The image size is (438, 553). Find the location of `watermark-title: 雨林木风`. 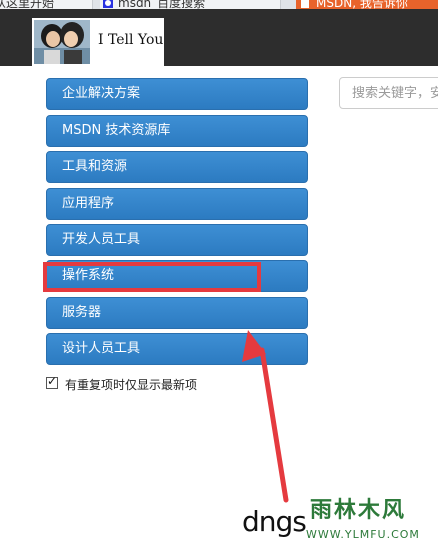

watermark-title: 雨林木风 is located at coordinates (358, 510).